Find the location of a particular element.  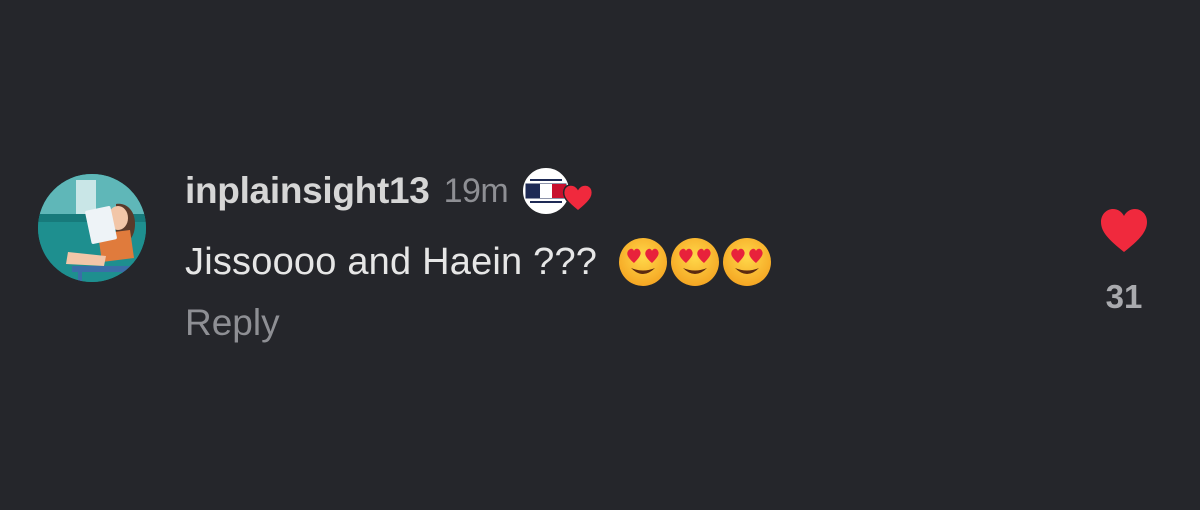

username: inplainsight13 is located at coordinates (307, 191).